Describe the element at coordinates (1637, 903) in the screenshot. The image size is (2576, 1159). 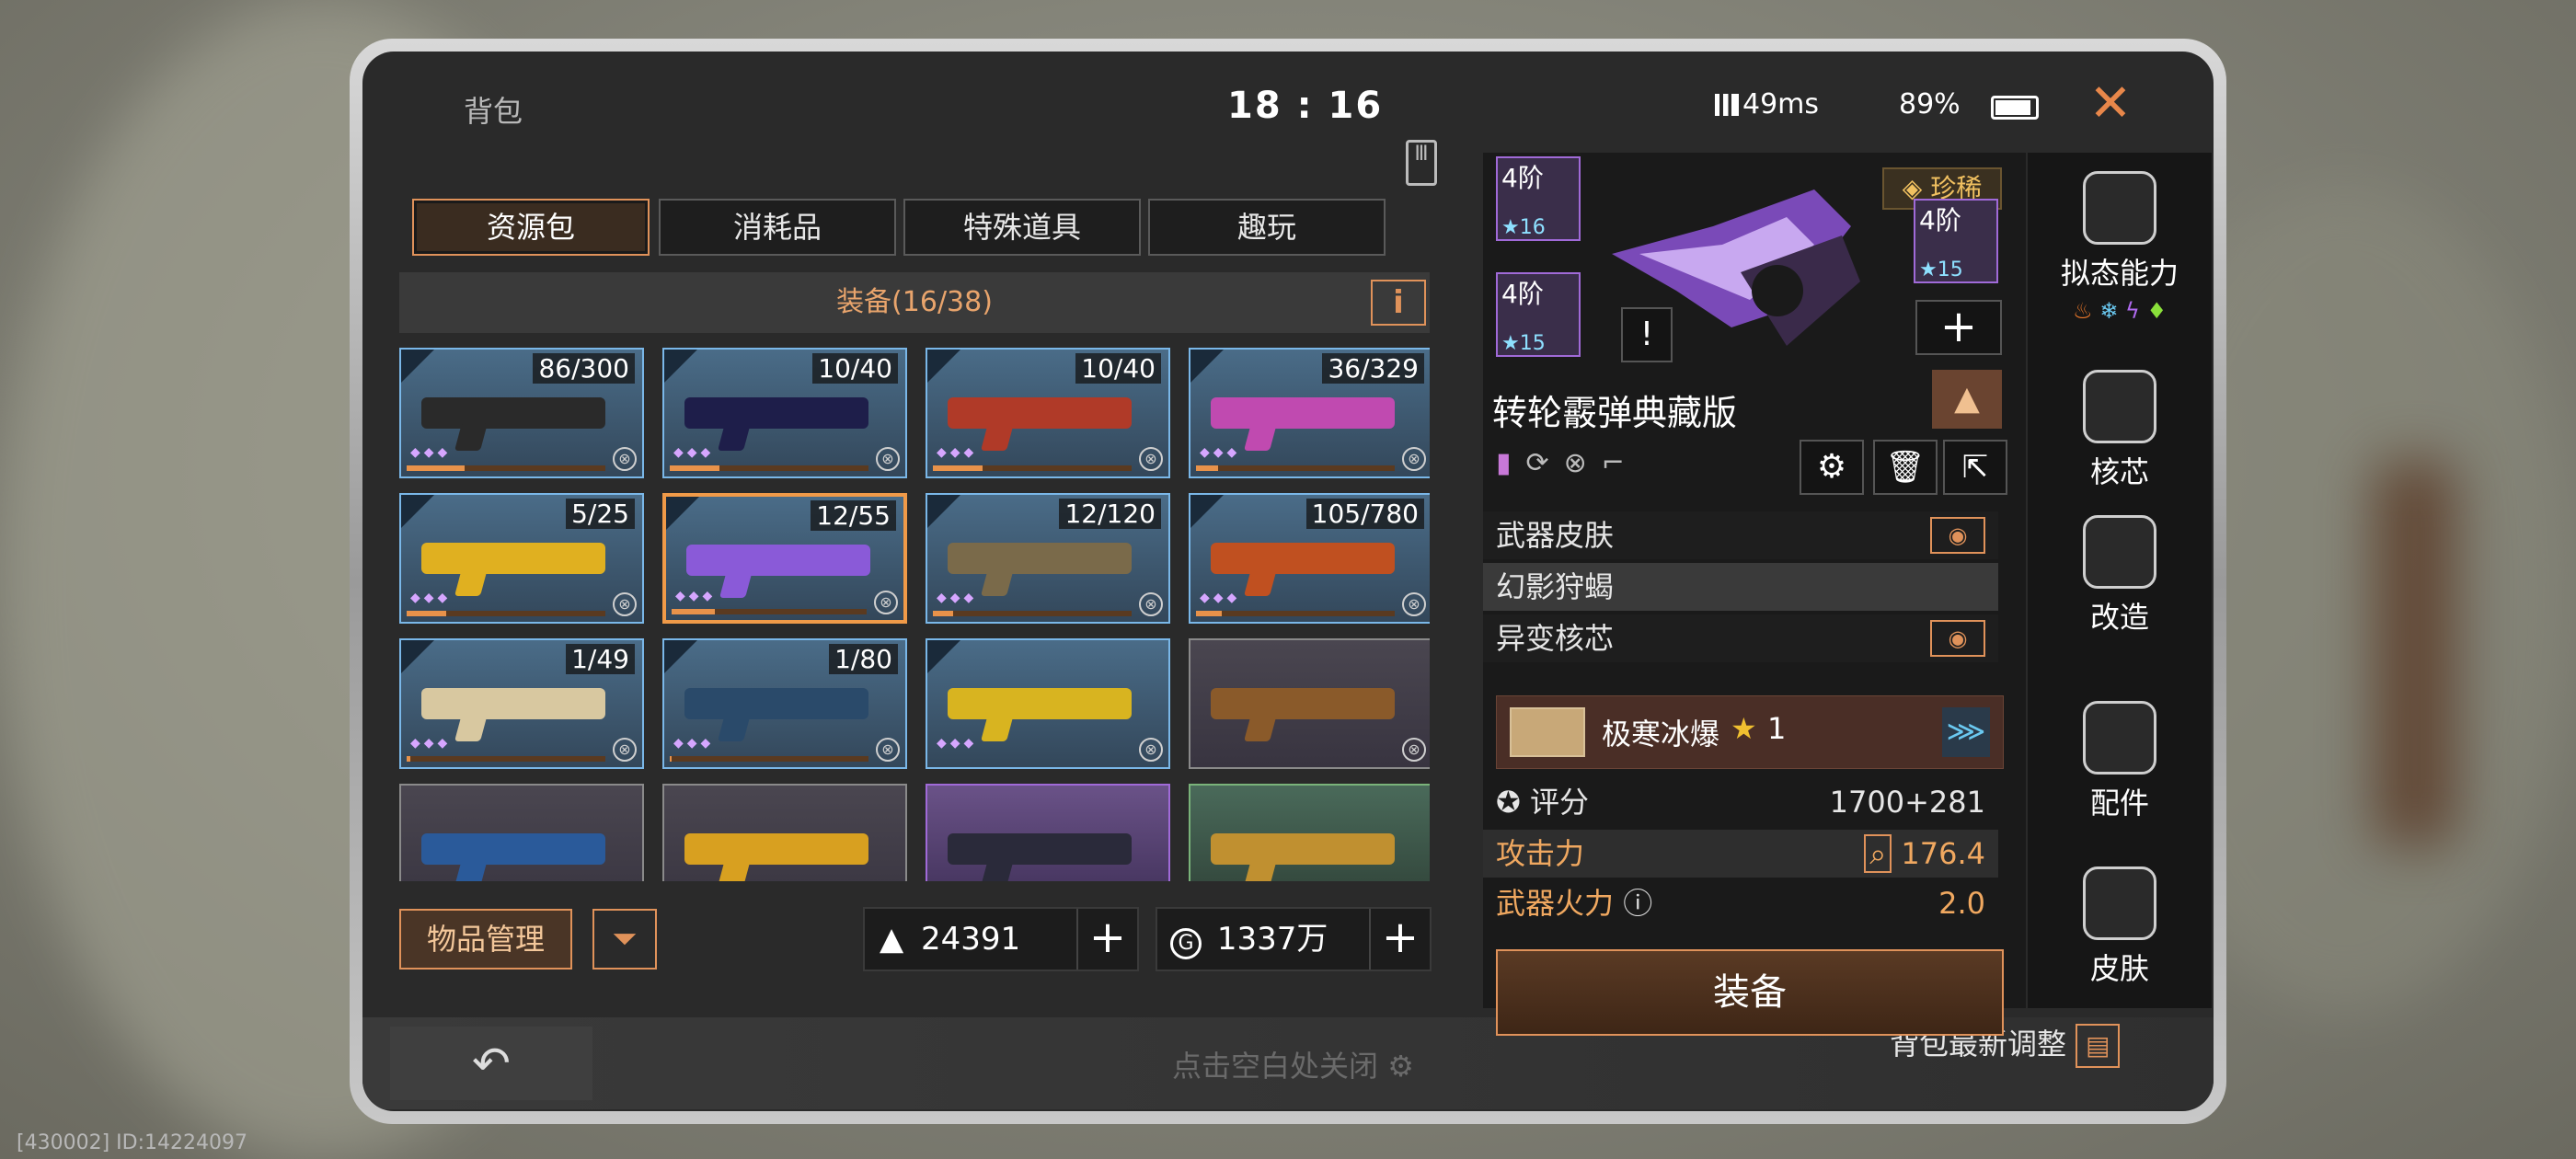
I see `info-icon: ⓘ` at that location.